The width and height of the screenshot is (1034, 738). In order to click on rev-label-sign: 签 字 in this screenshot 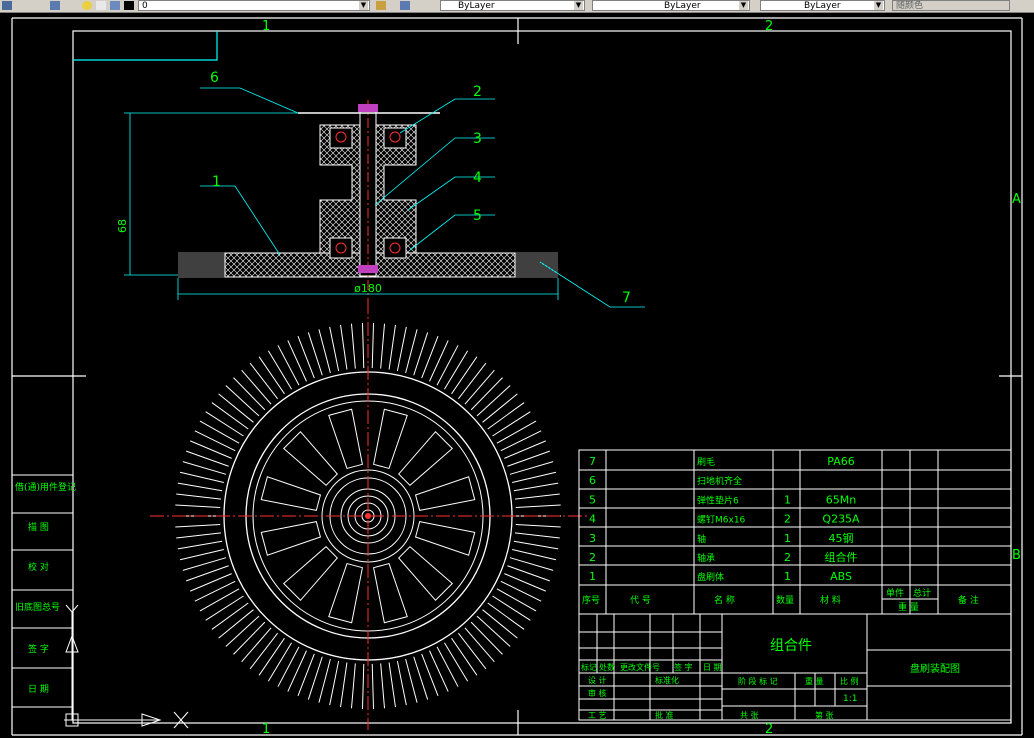, I will do `click(683, 667)`.